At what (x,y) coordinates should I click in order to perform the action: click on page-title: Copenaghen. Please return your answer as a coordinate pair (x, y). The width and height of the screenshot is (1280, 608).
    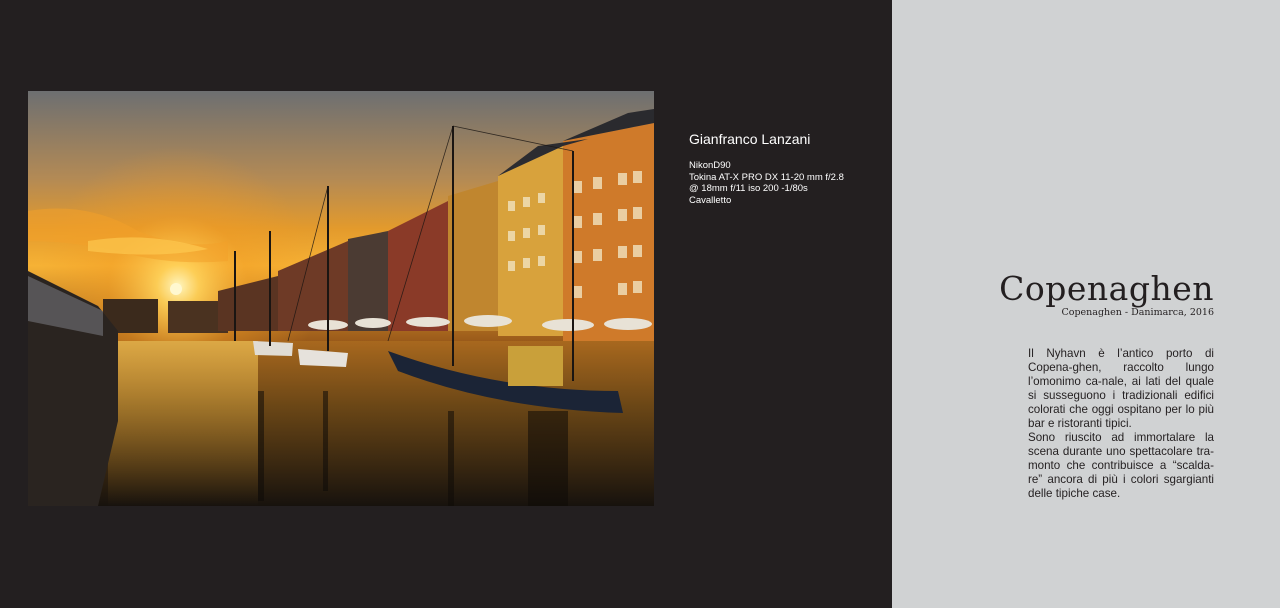
    Looking at the image, I should click on (1106, 288).